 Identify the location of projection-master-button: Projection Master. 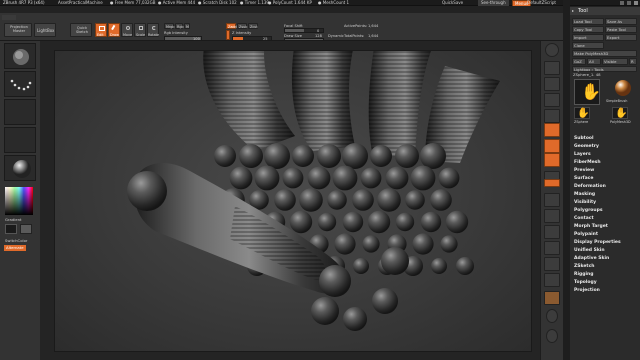
(18, 30).